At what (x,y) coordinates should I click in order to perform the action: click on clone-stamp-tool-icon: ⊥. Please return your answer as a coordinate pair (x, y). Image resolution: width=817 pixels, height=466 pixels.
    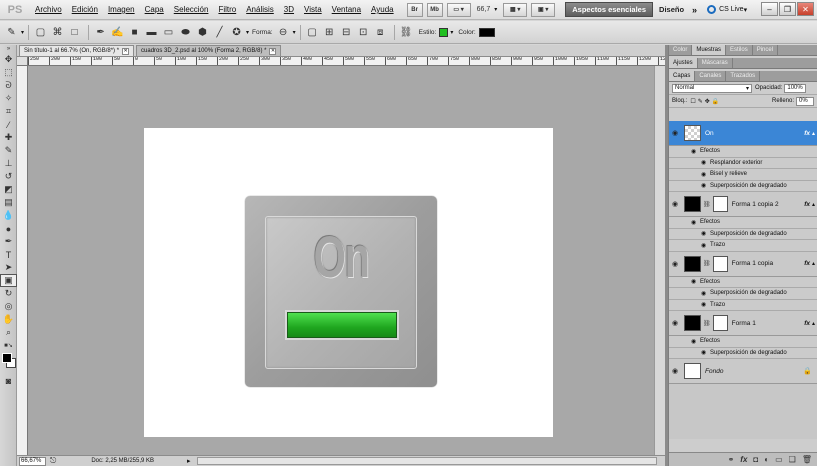
    Looking at the image, I should click on (8, 163).